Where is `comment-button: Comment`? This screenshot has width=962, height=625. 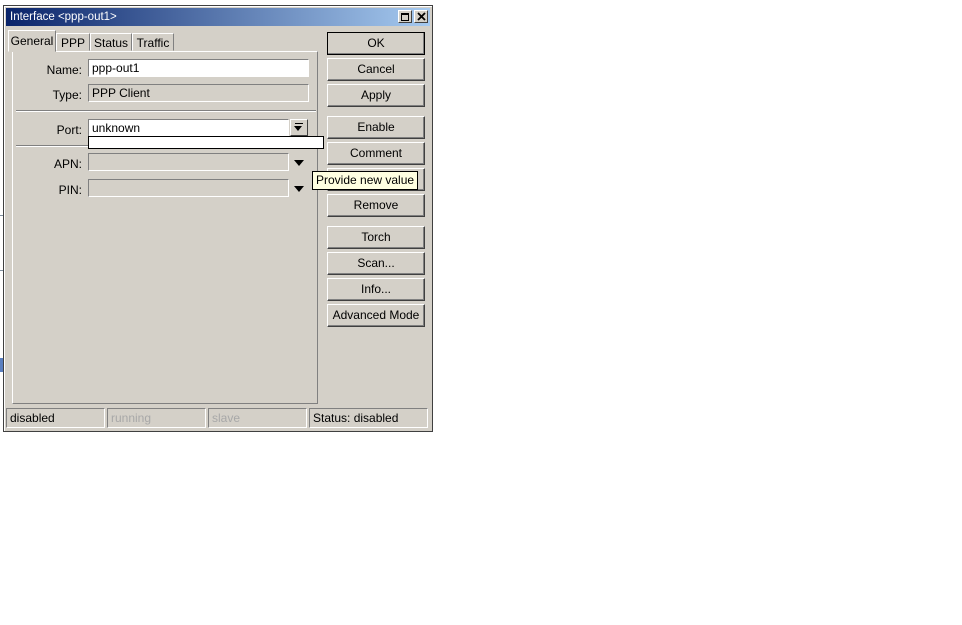
comment-button: Comment is located at coordinates (376, 153).